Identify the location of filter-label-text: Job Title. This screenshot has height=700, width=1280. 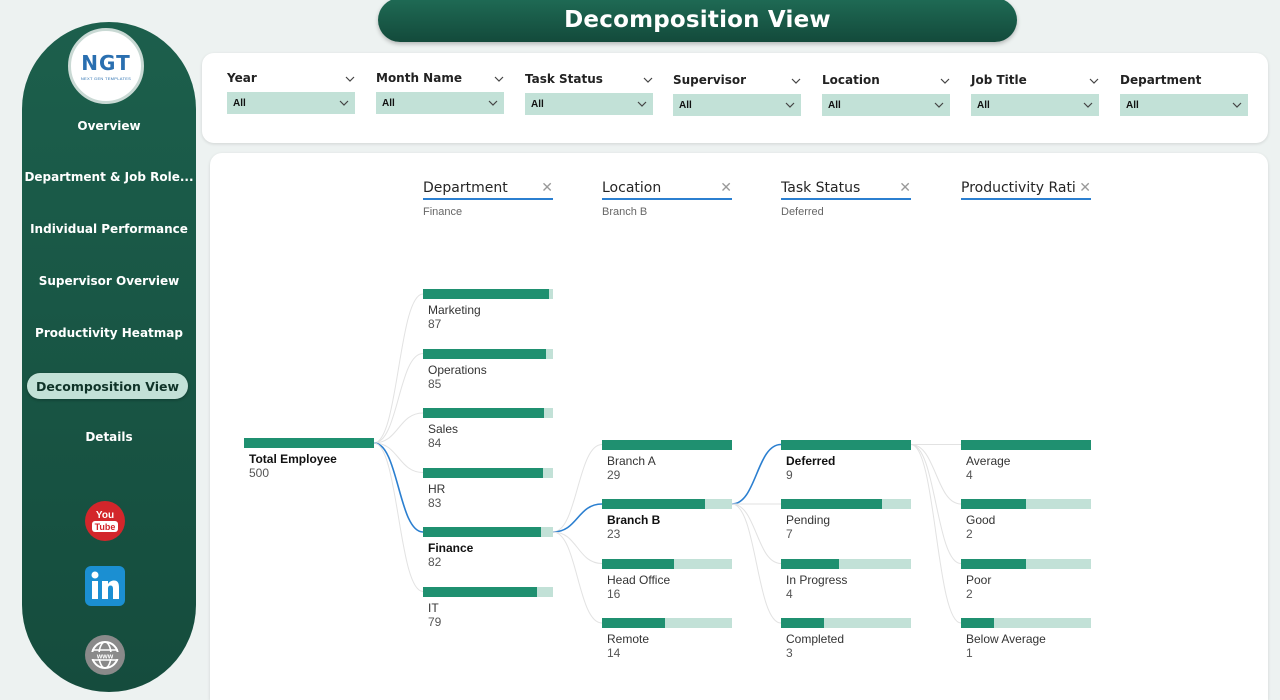
(999, 80).